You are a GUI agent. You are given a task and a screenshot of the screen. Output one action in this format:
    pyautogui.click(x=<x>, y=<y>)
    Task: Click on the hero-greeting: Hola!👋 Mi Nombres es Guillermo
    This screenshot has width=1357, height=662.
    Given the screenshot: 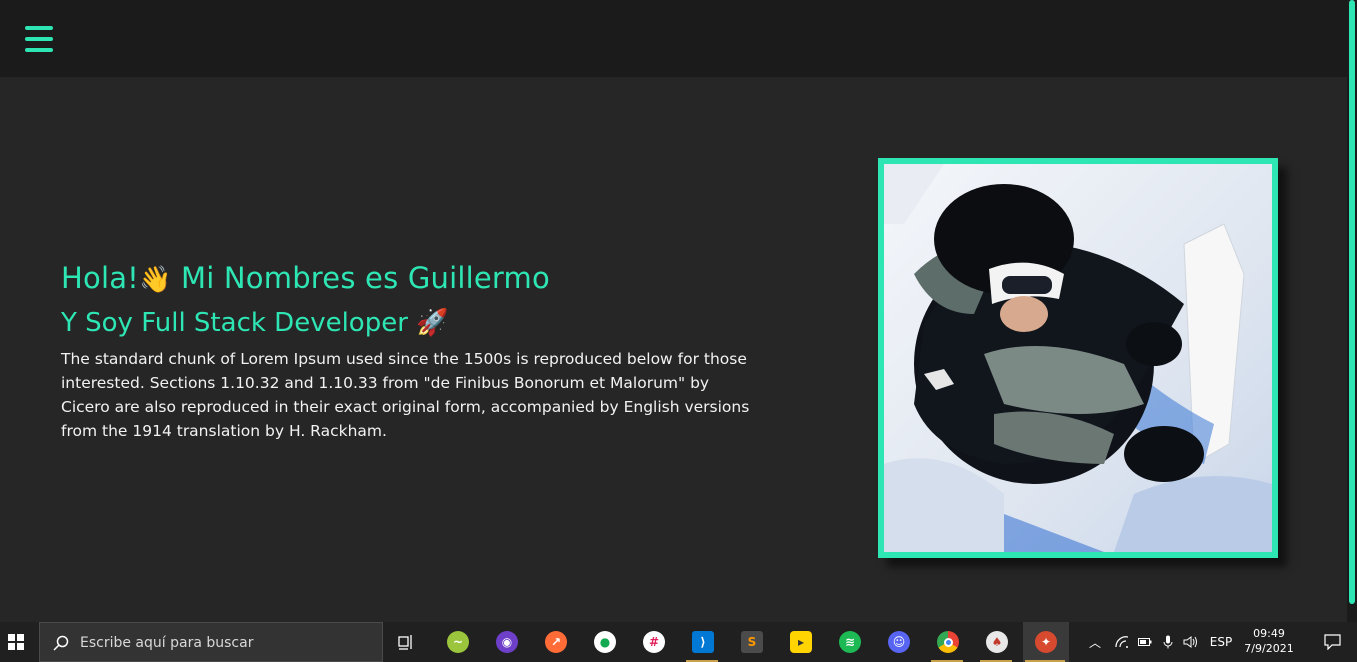 What is the action you would take?
    pyautogui.click(x=406, y=279)
    